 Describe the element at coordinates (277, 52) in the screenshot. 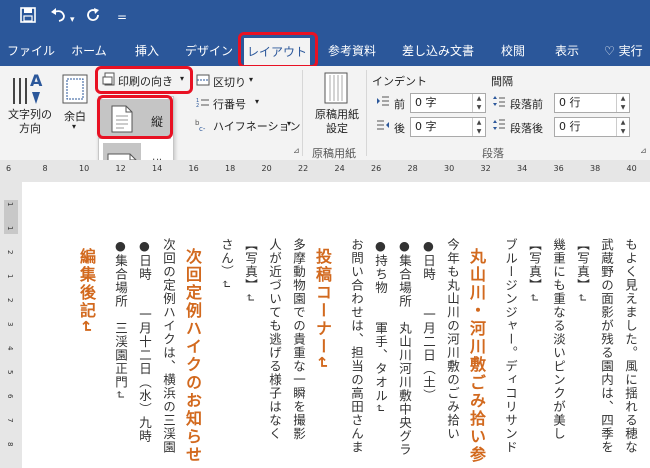

I see `tab-layout: レイアウト` at that location.